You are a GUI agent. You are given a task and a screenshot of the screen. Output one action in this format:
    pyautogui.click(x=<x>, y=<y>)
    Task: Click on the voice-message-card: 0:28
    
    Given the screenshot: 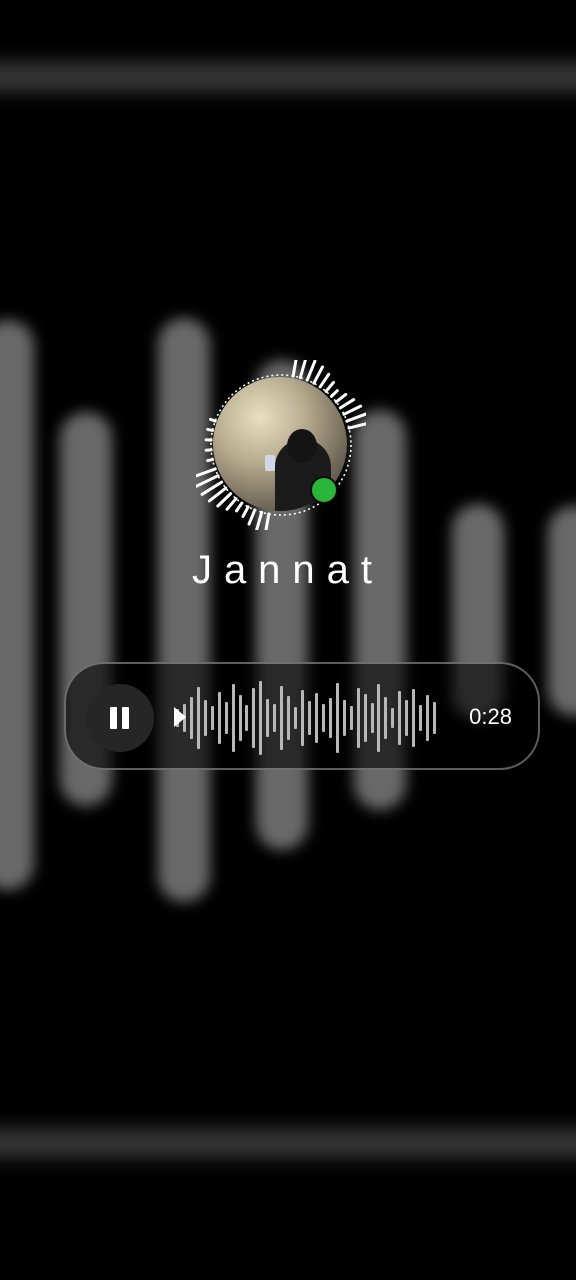 What is the action you would take?
    pyautogui.click(x=302, y=716)
    